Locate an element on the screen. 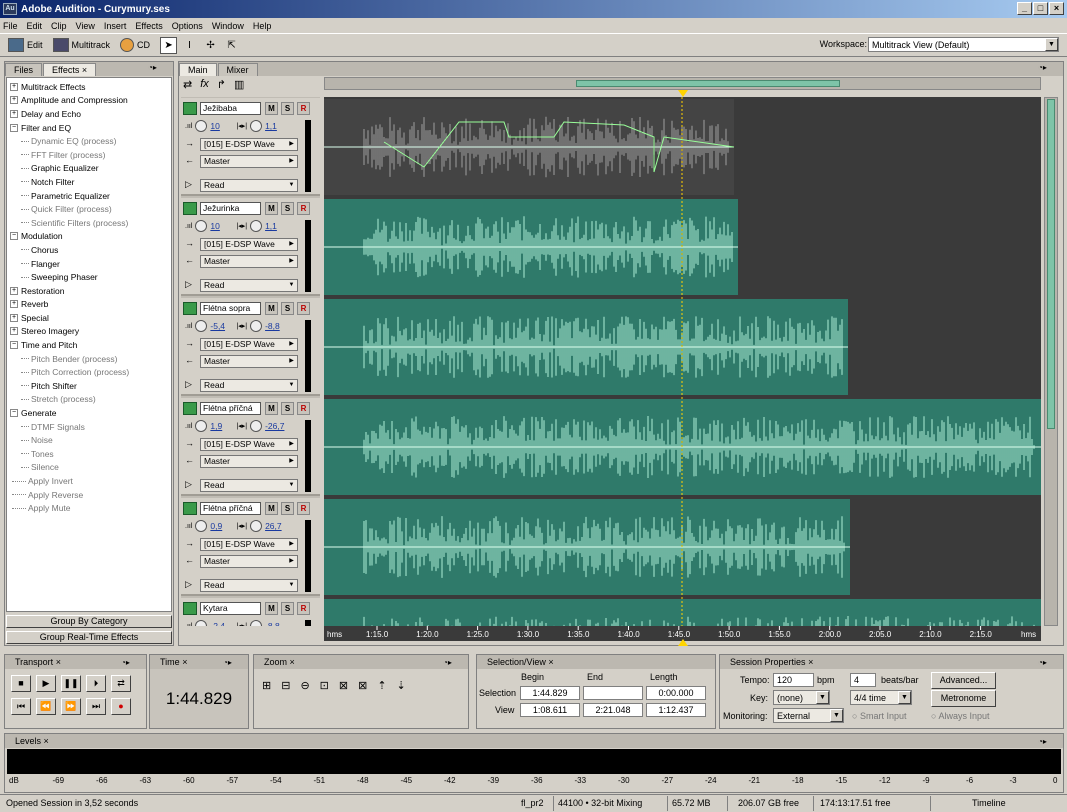 This screenshot has height=812, width=1067. effects-tree-item: Apply Invert is located at coordinates (89, 481).